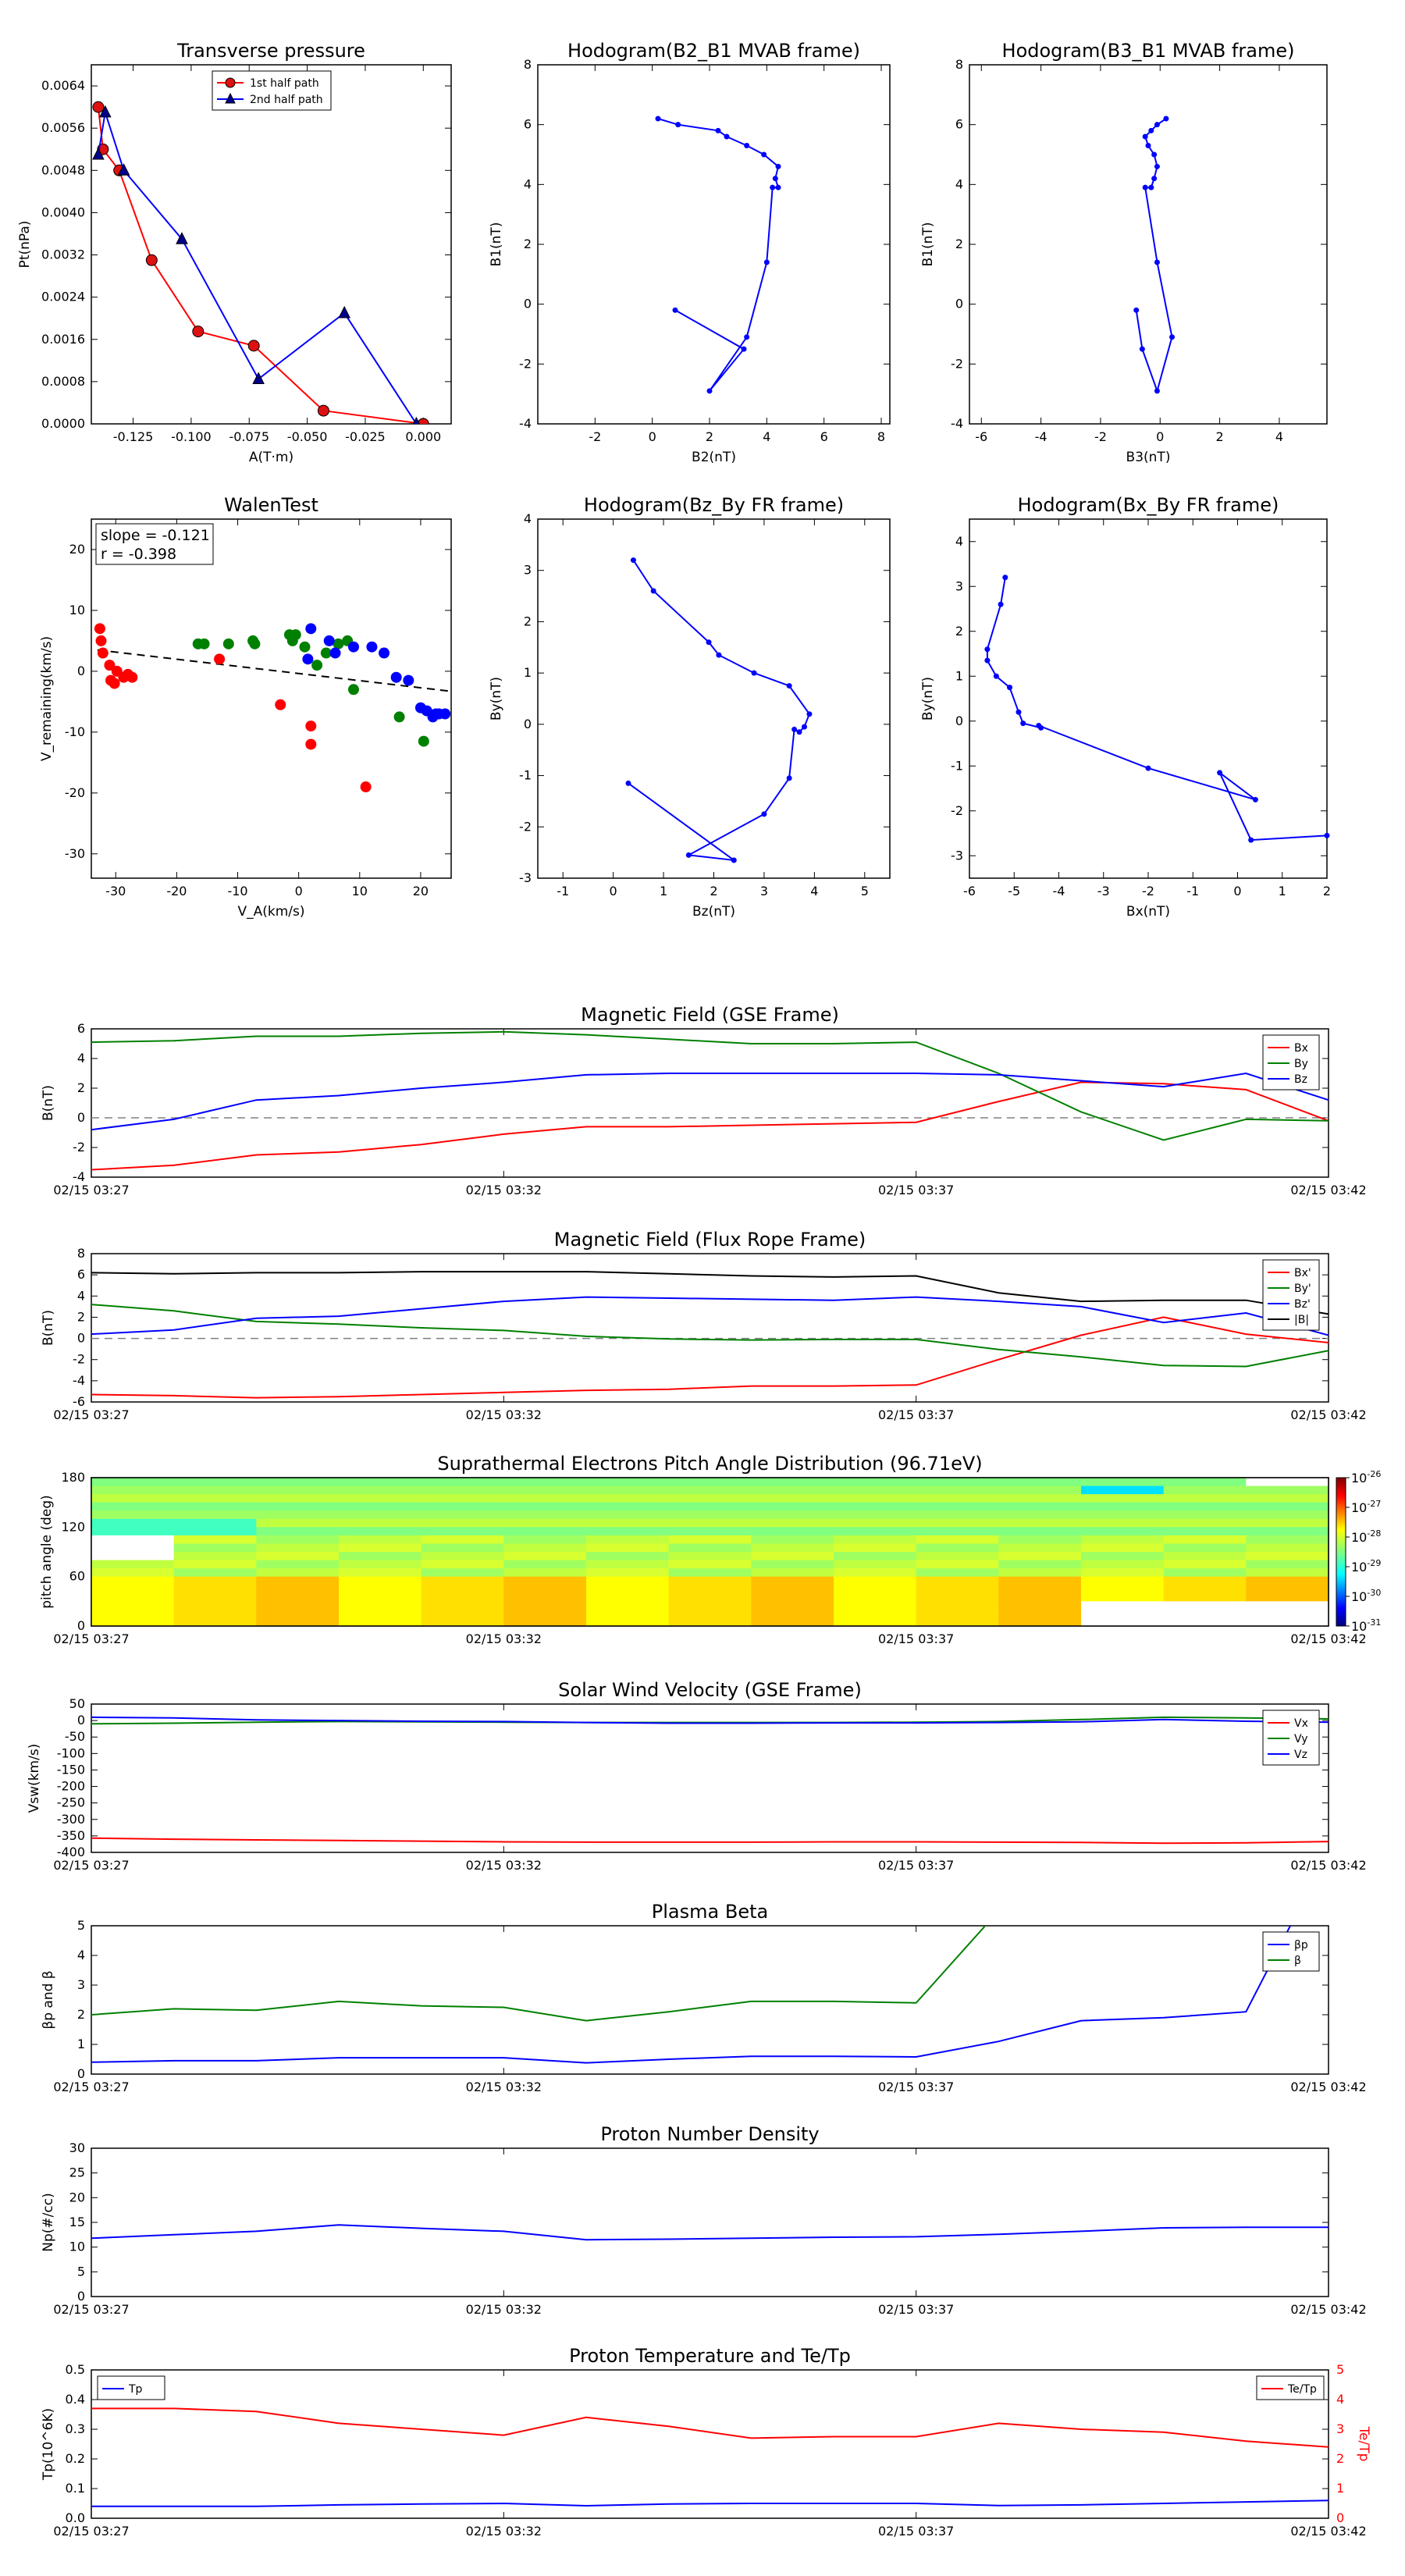  I want to click on fit-line, so click(274, 670).